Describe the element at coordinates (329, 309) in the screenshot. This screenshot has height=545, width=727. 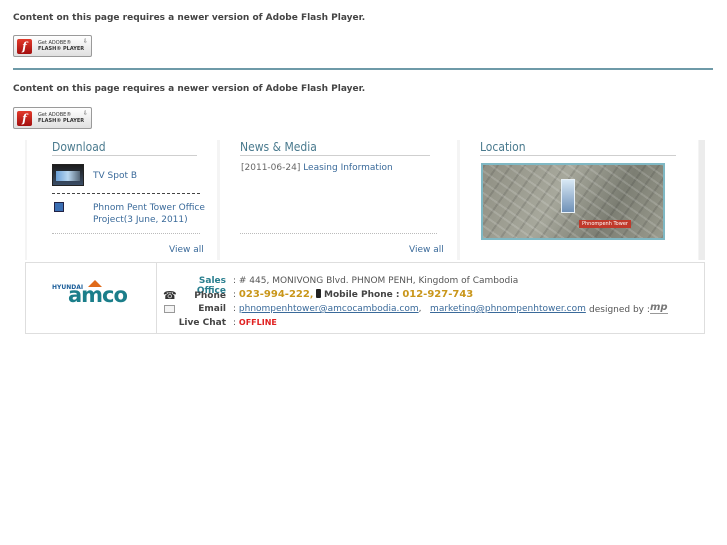
I see `email-link-1: phnompenhtower@amcocambodia.com` at that location.